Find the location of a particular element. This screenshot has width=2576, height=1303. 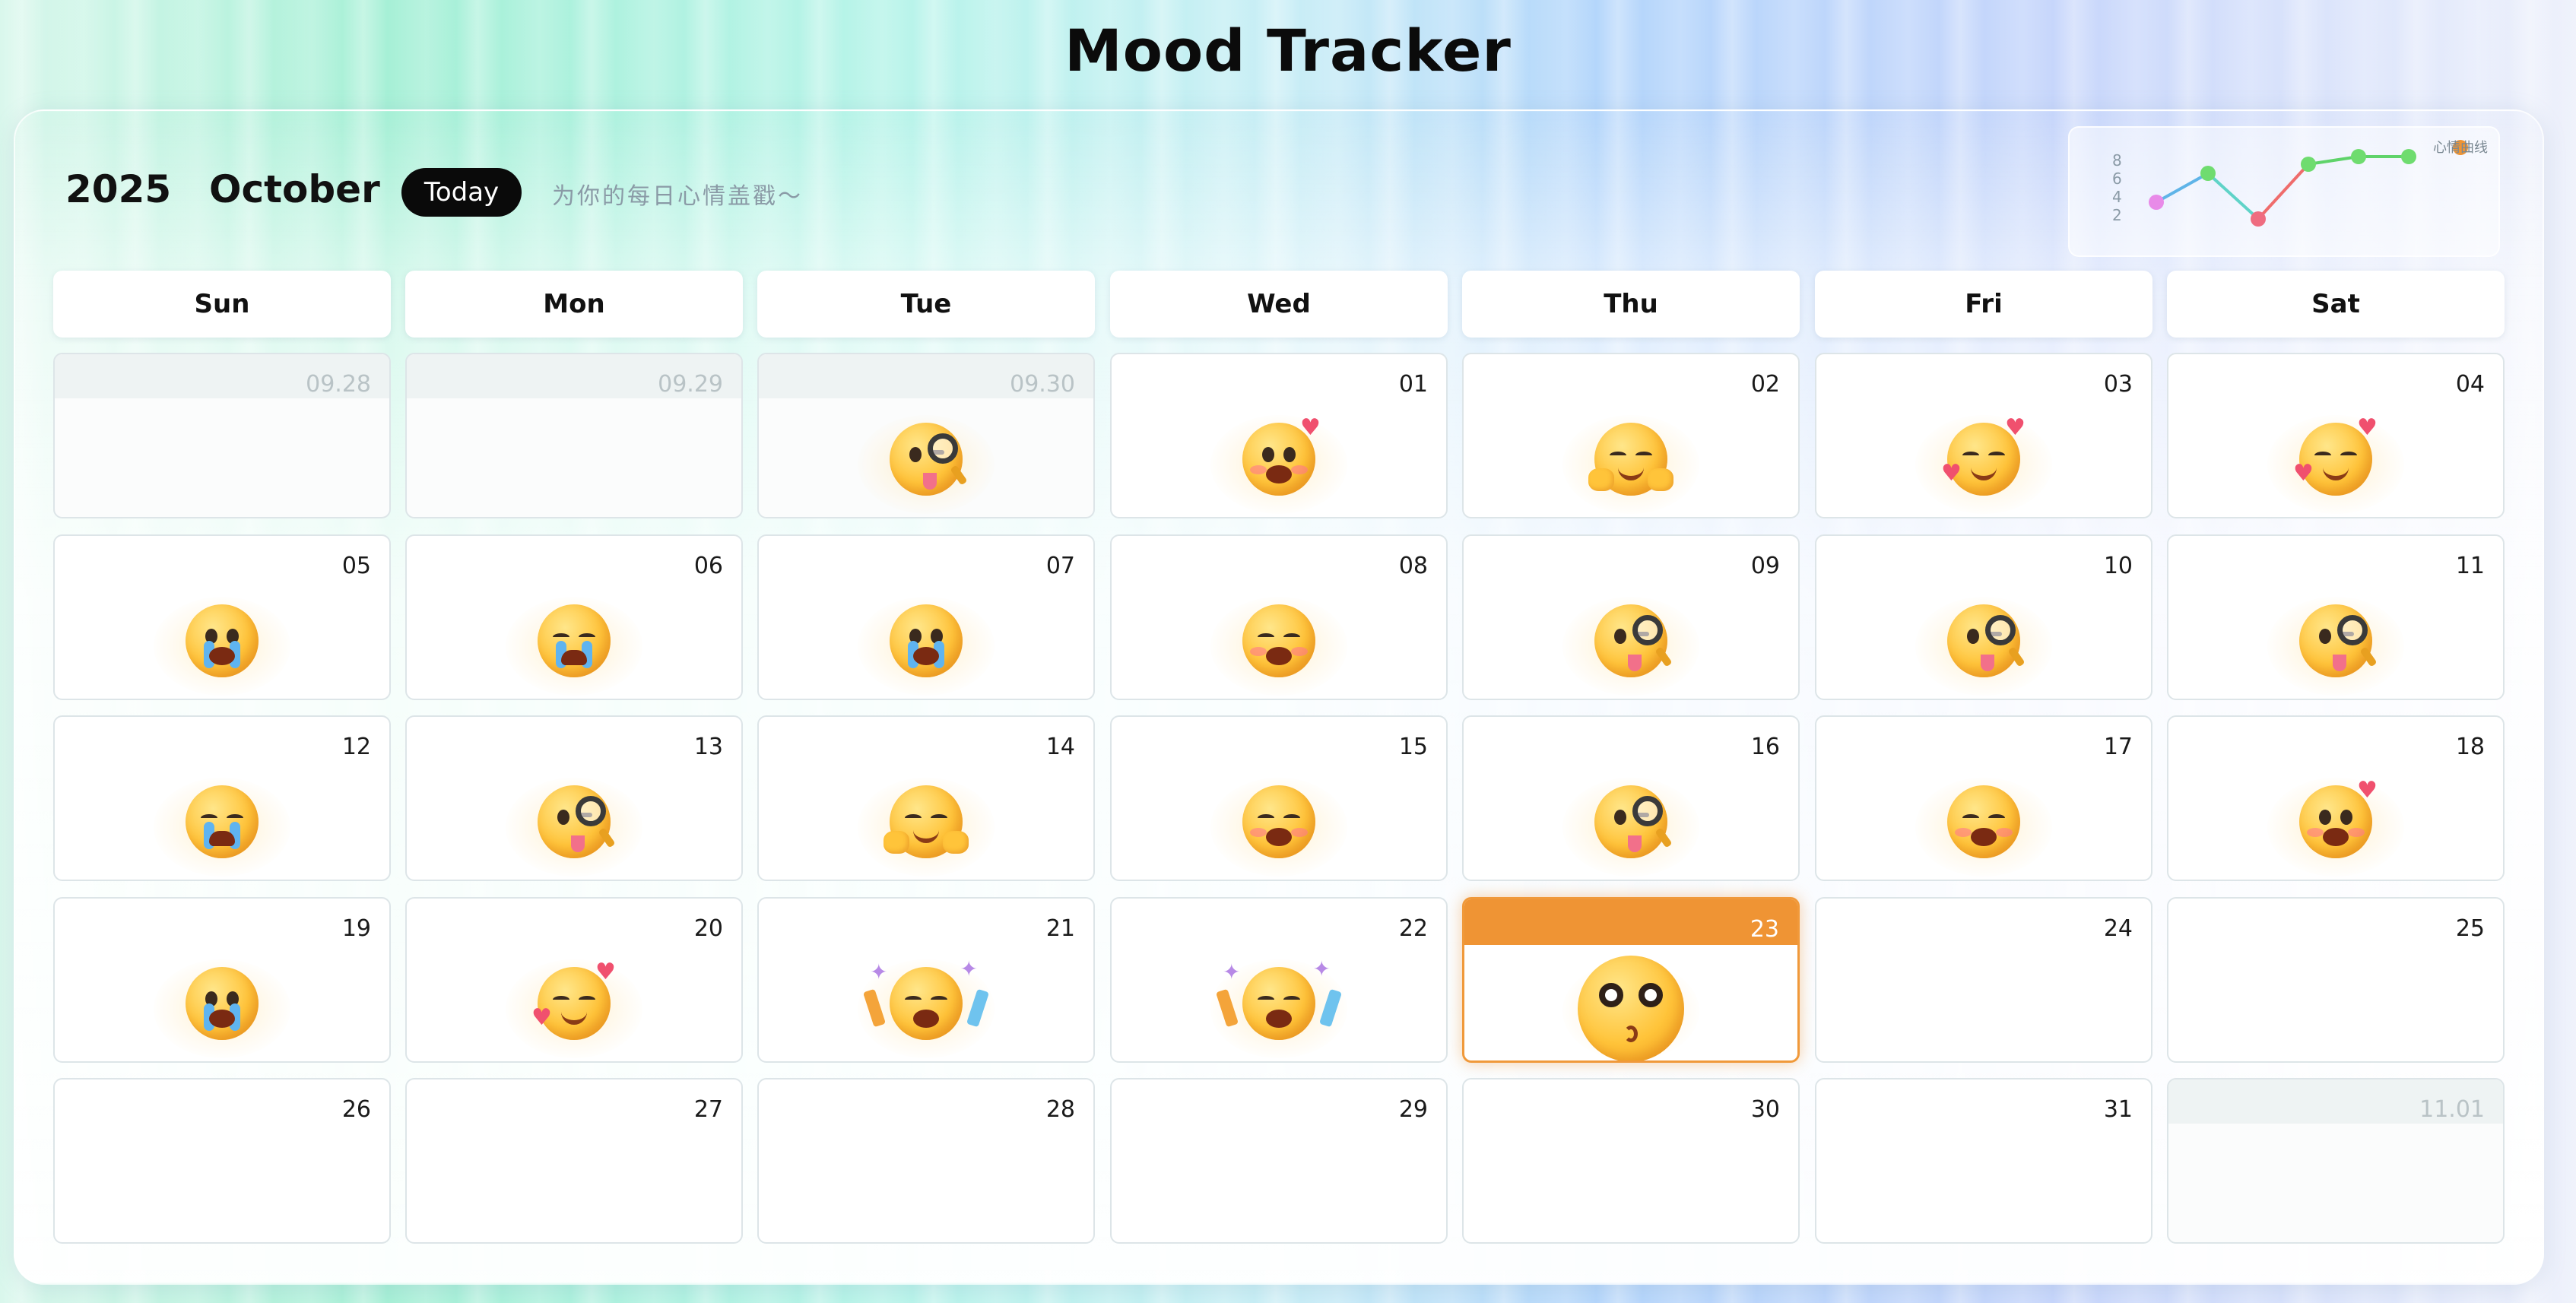

day-cell: 31 is located at coordinates (1984, 1161).